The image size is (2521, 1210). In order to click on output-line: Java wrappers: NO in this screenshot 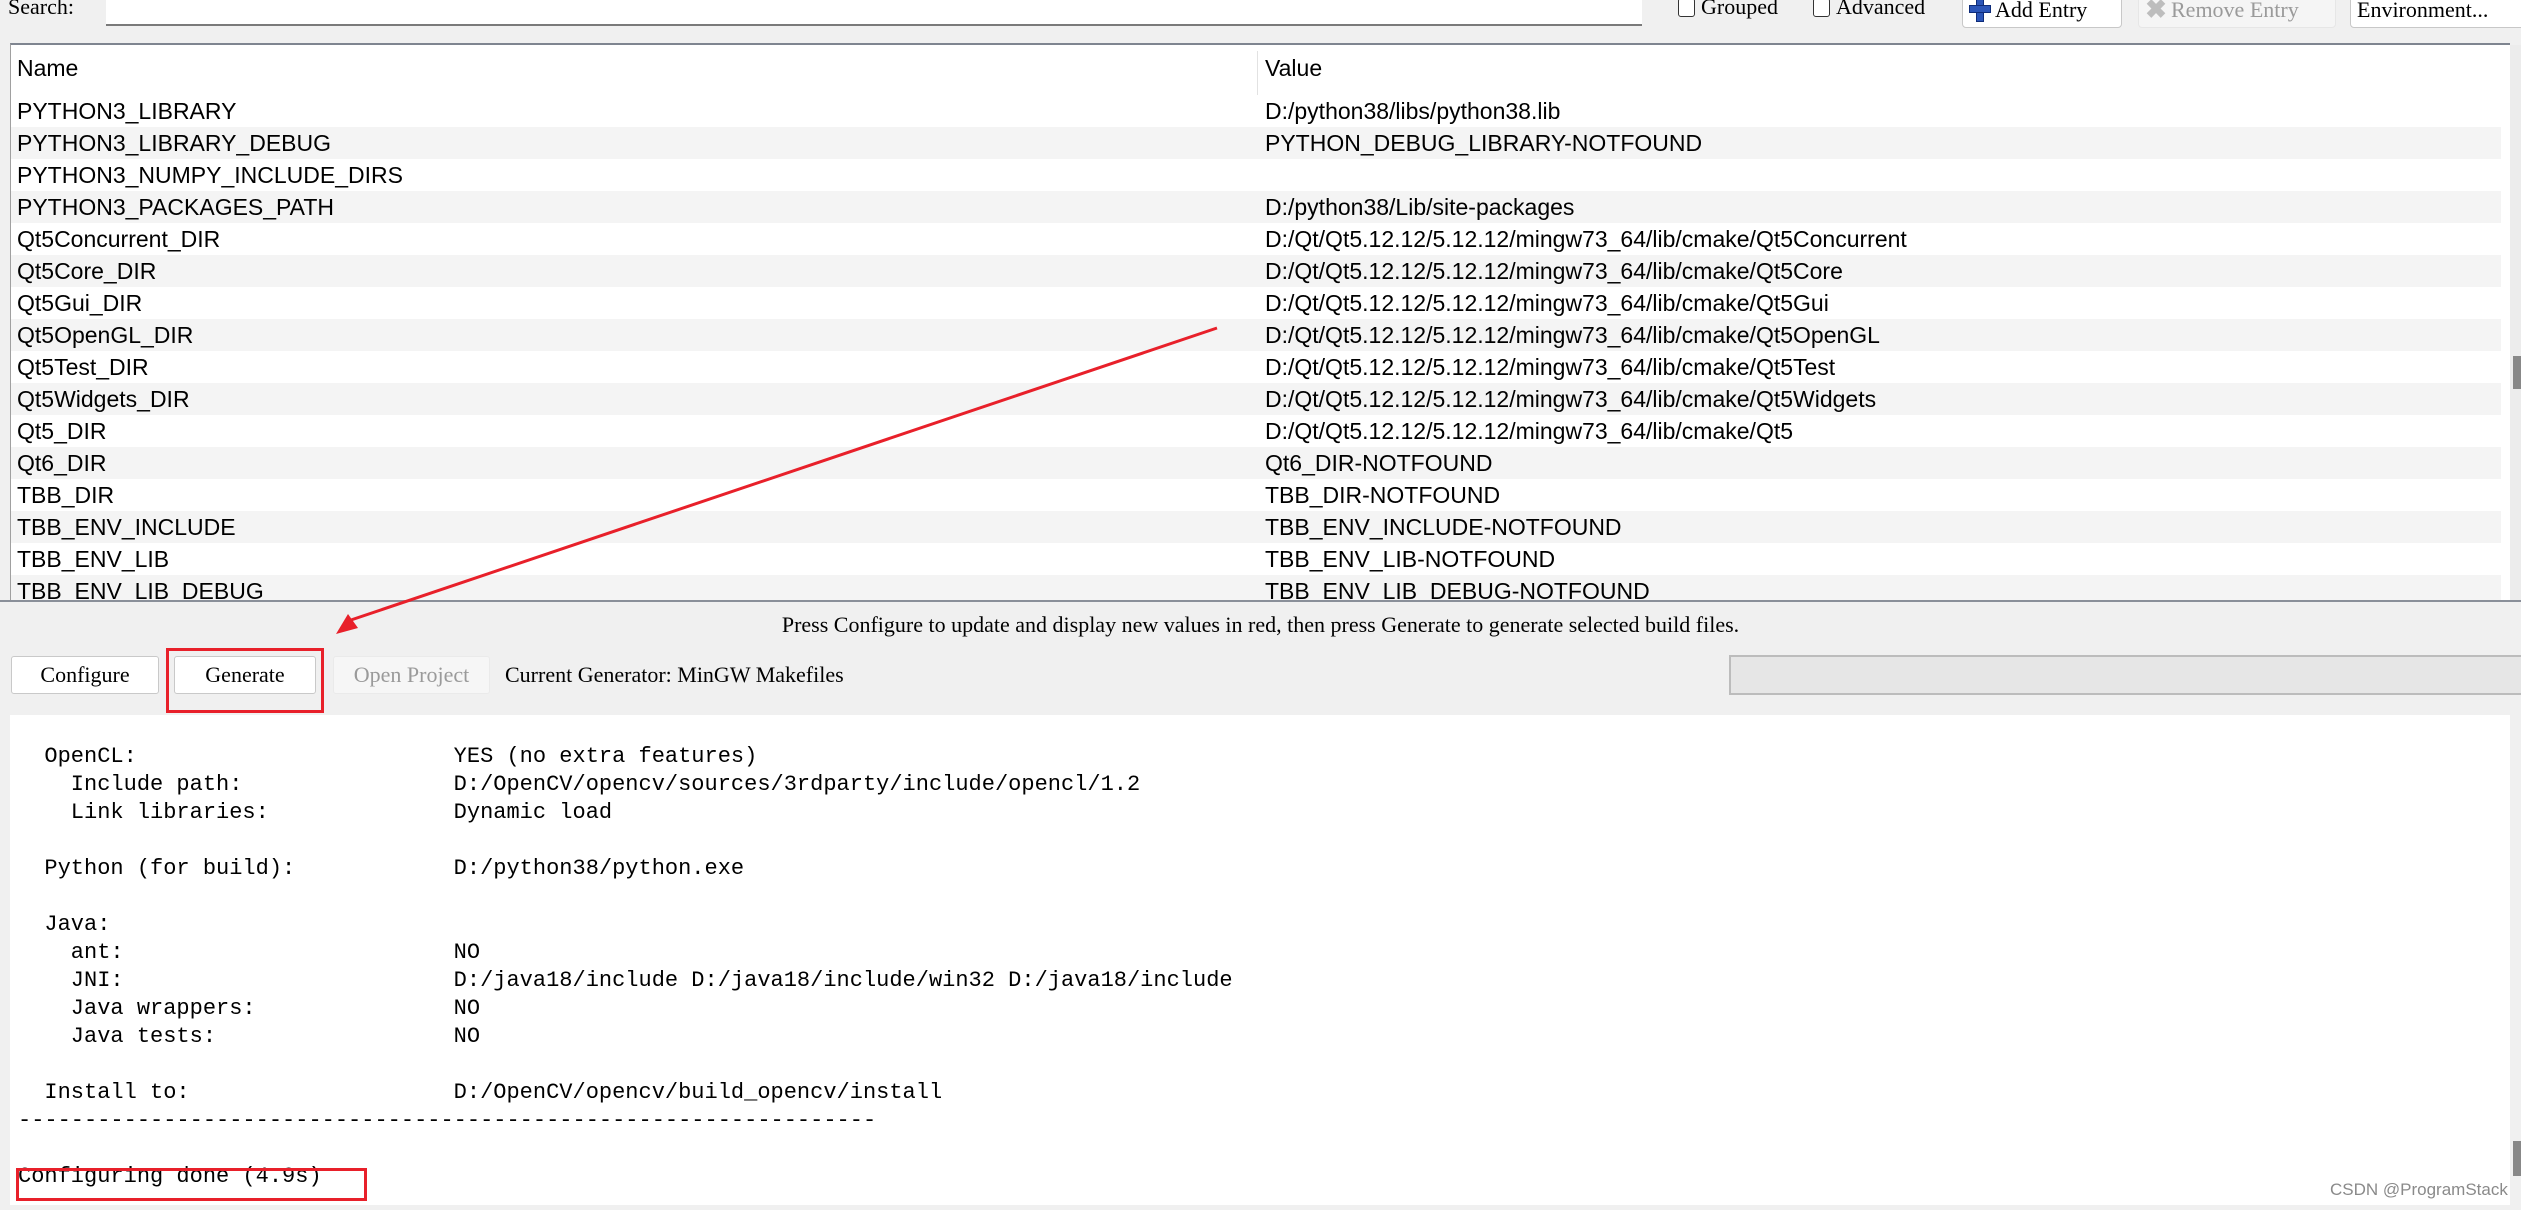, I will do `click(249, 1008)`.